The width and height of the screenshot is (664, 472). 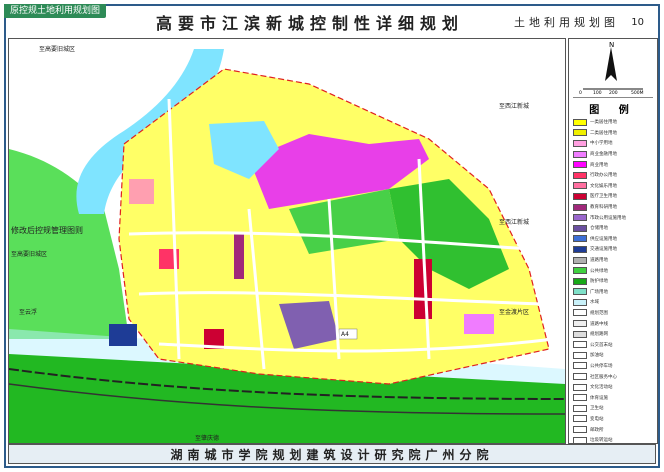 I want to click on legend-item: 供应设施用地, so click(x=614, y=239).